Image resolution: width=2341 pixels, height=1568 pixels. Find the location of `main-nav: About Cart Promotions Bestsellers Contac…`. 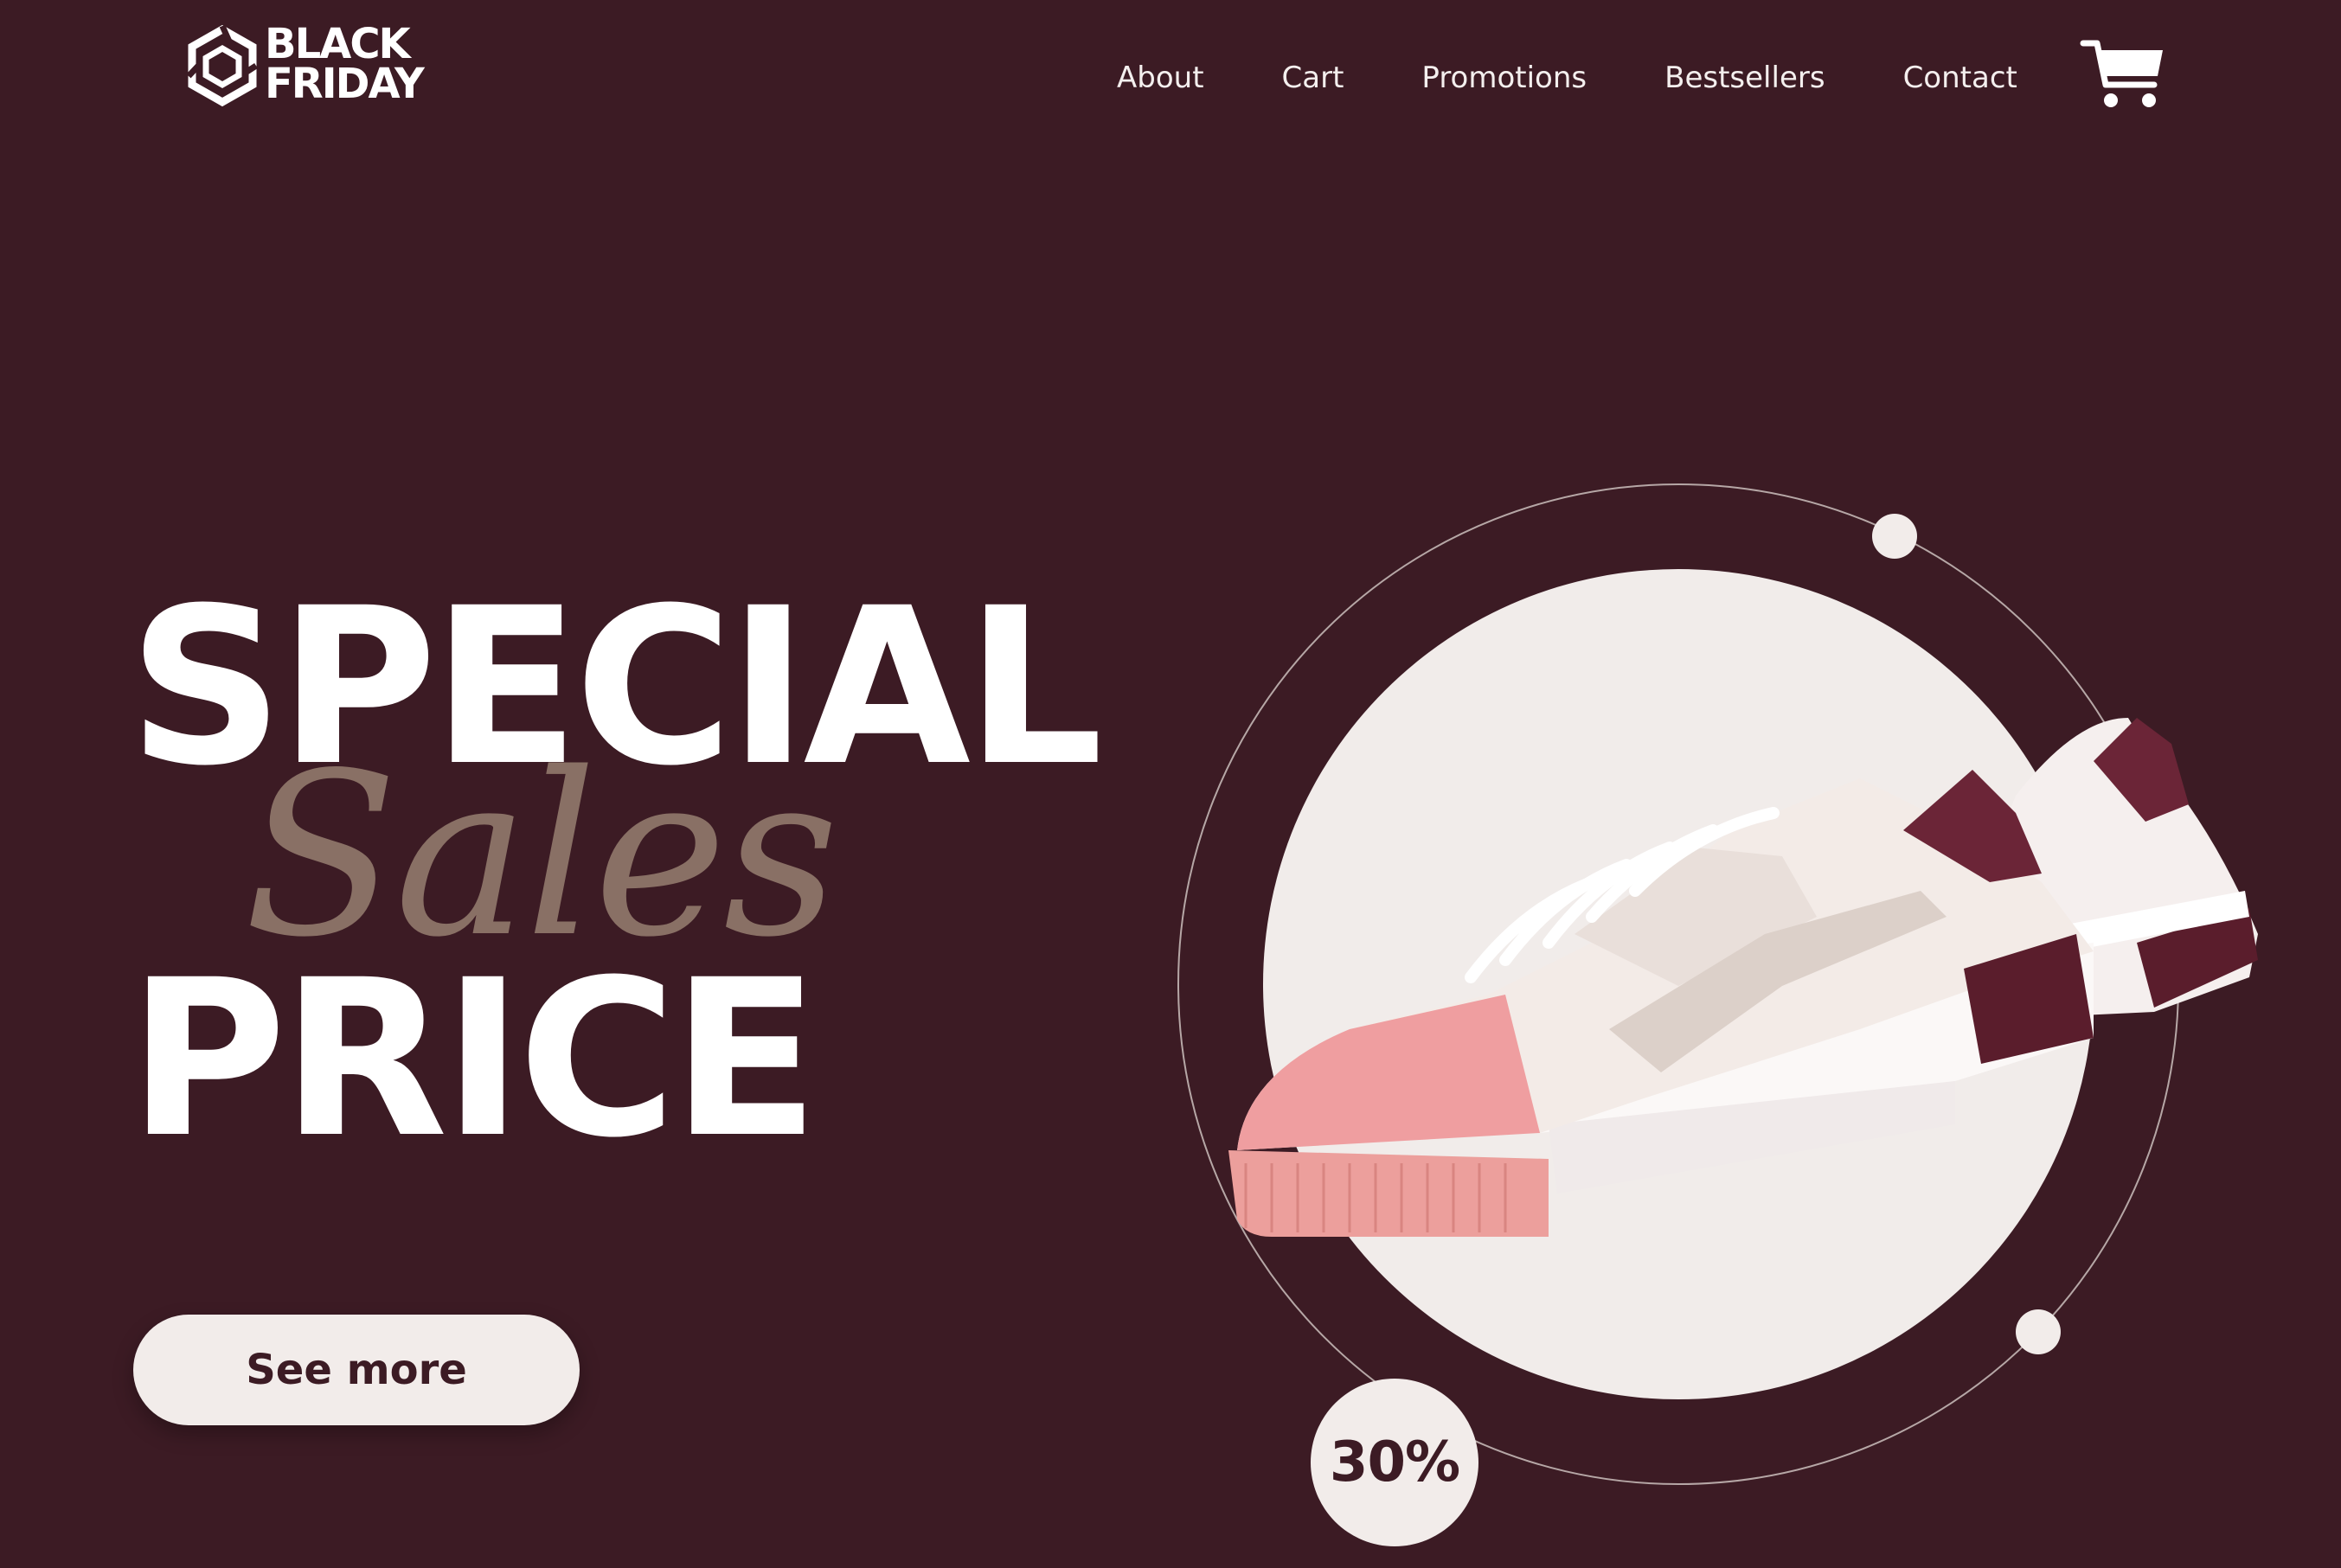

main-nav: About Cart Promotions Bestsellers Contac… is located at coordinates (1567, 78).